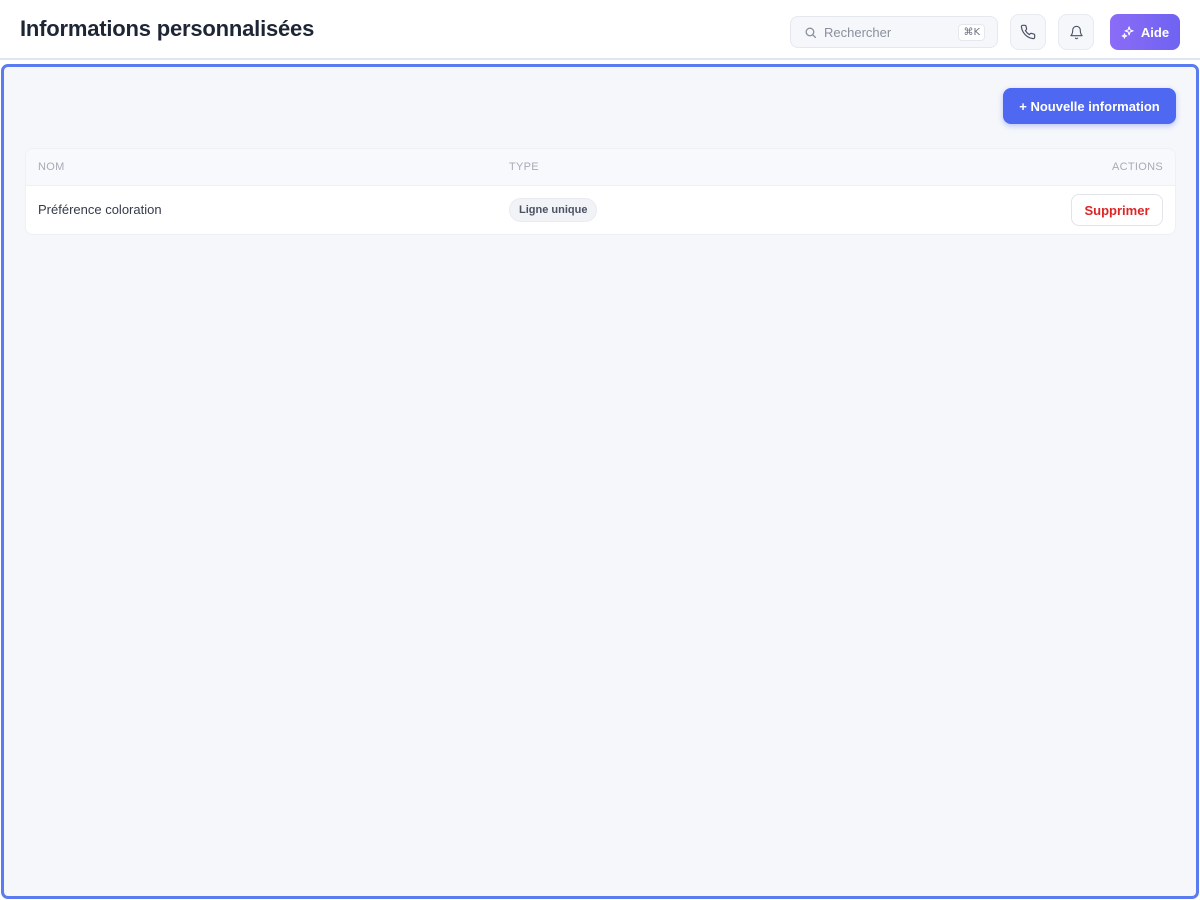 Image resolution: width=1200 pixels, height=900 pixels. What do you see at coordinates (524, 167) in the screenshot?
I see `column-header-type: TYPE` at bounding box center [524, 167].